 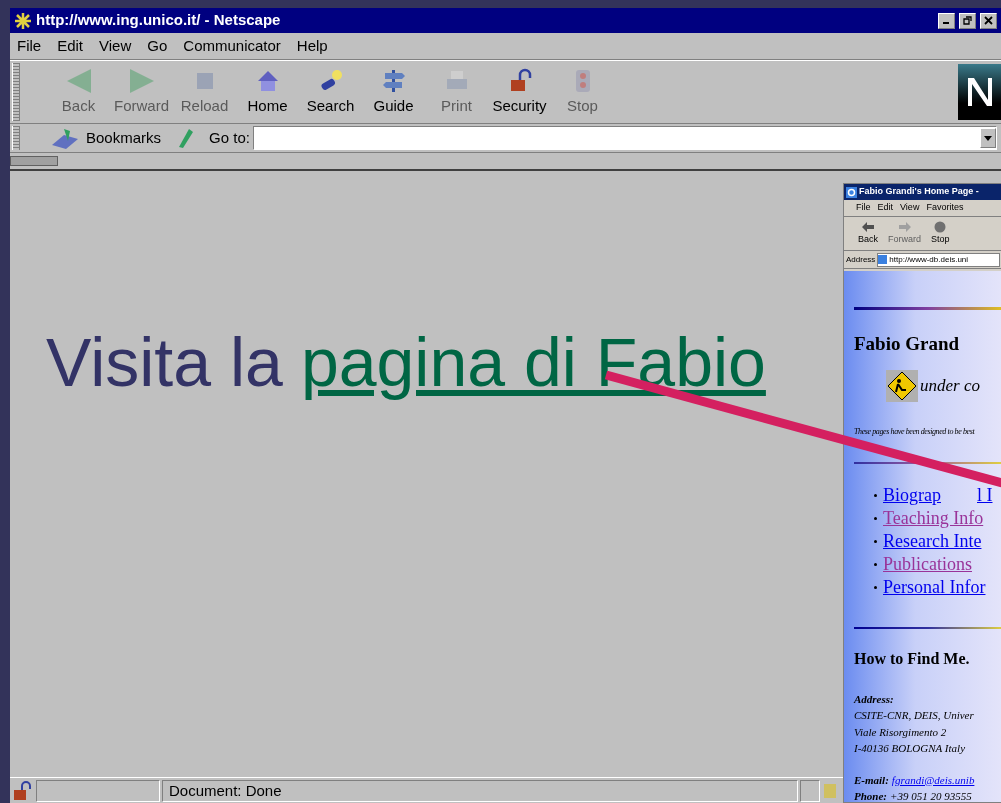 I want to click on construction-note: under co, so click(x=950, y=385).